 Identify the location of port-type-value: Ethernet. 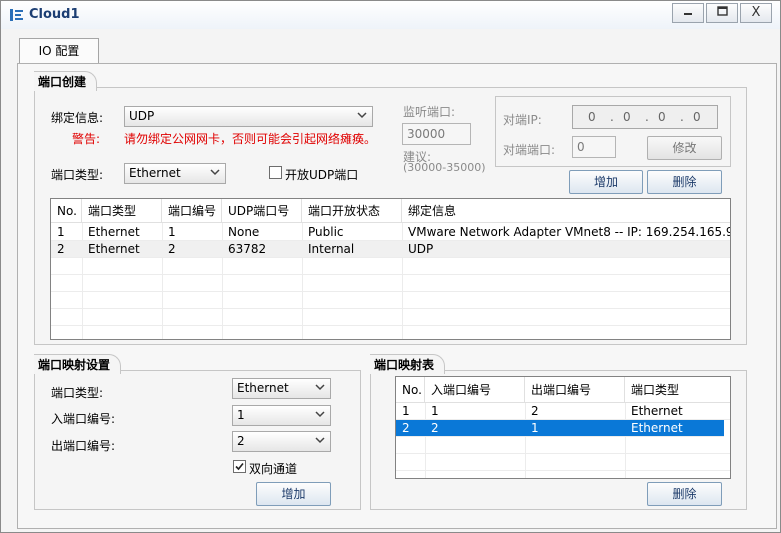
(155, 173).